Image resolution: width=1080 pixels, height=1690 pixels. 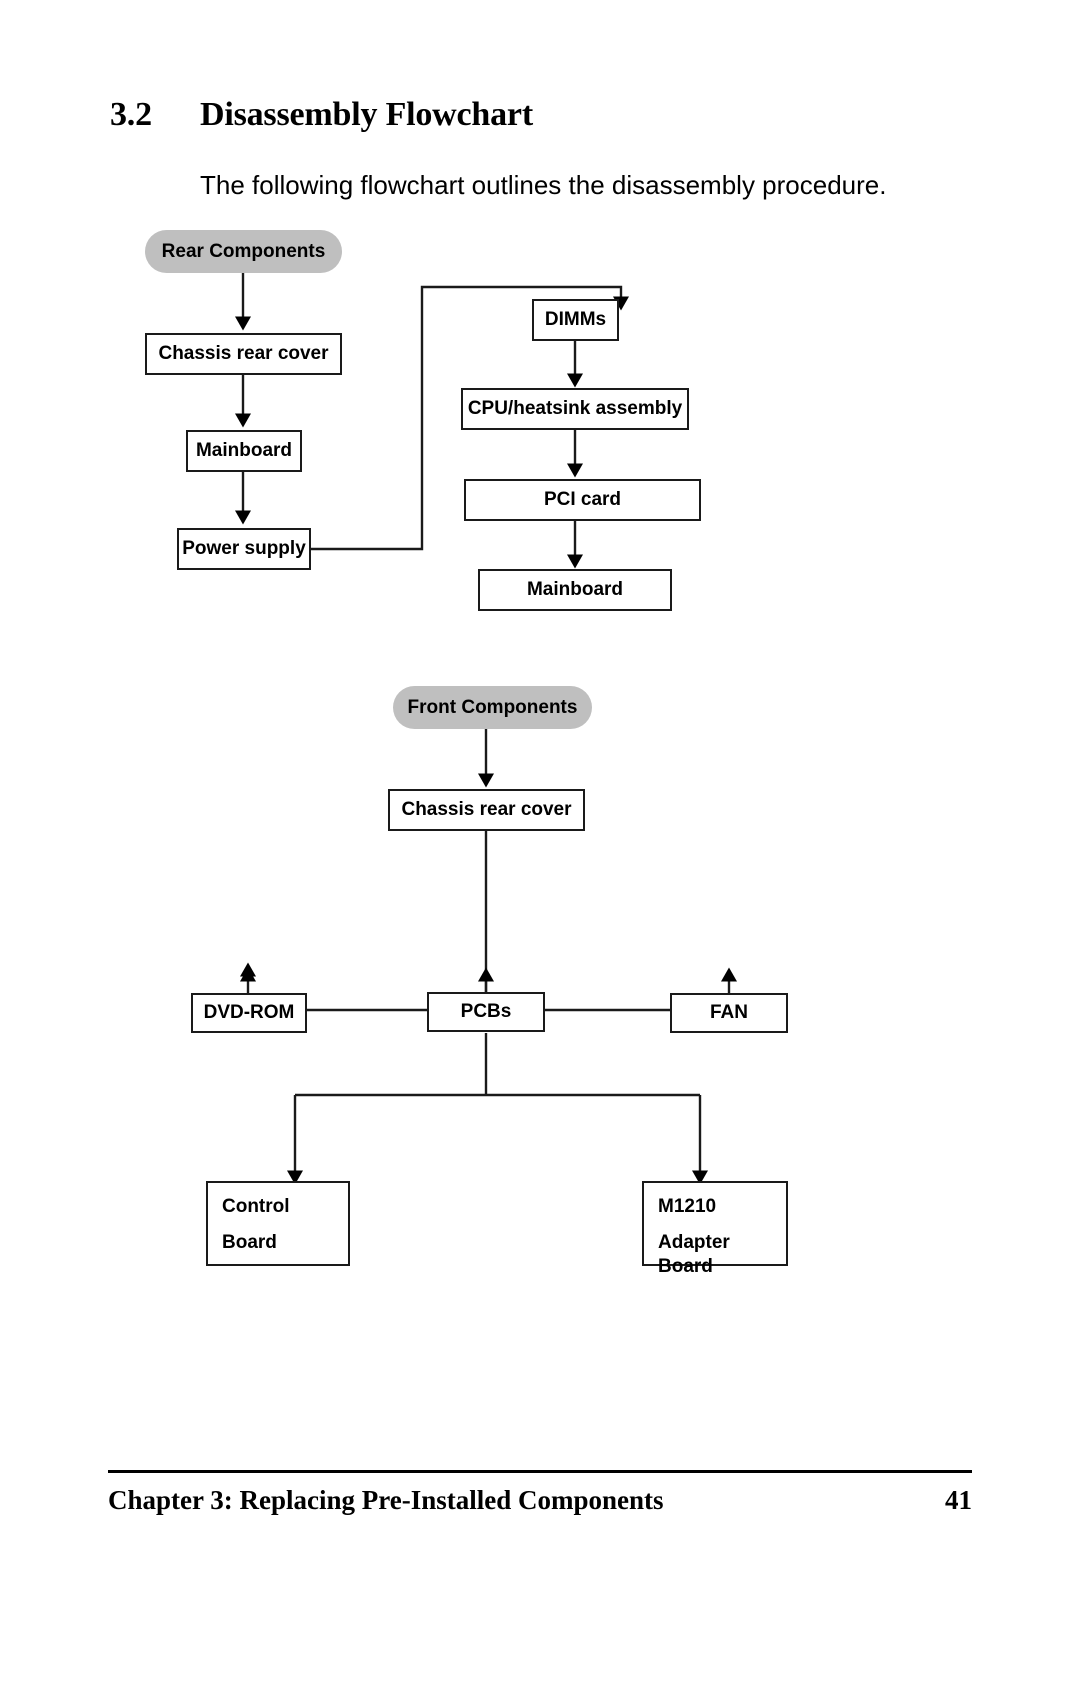 What do you see at coordinates (575, 409) in the screenshot?
I see `node-rear-cpu-heatsink-assembly: CPU/heatsink assembly` at bounding box center [575, 409].